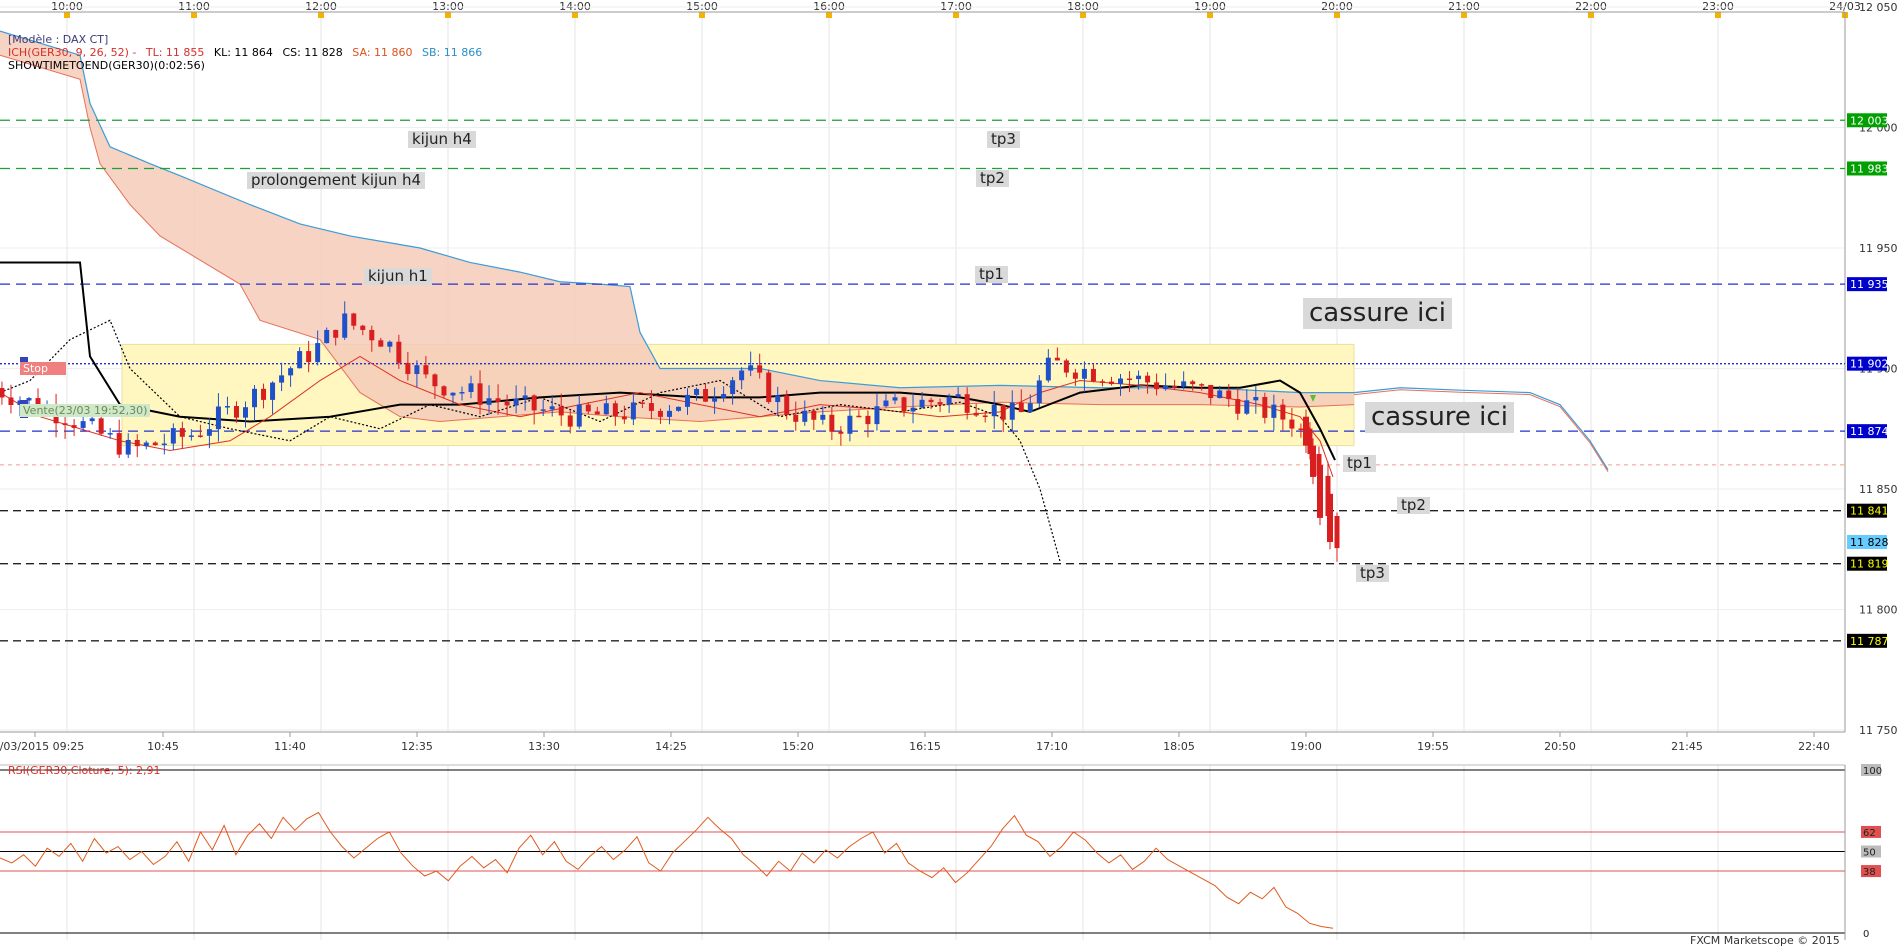 The image size is (1903, 947). I want to click on price-tag-label: 11 902, so click(1869, 364).